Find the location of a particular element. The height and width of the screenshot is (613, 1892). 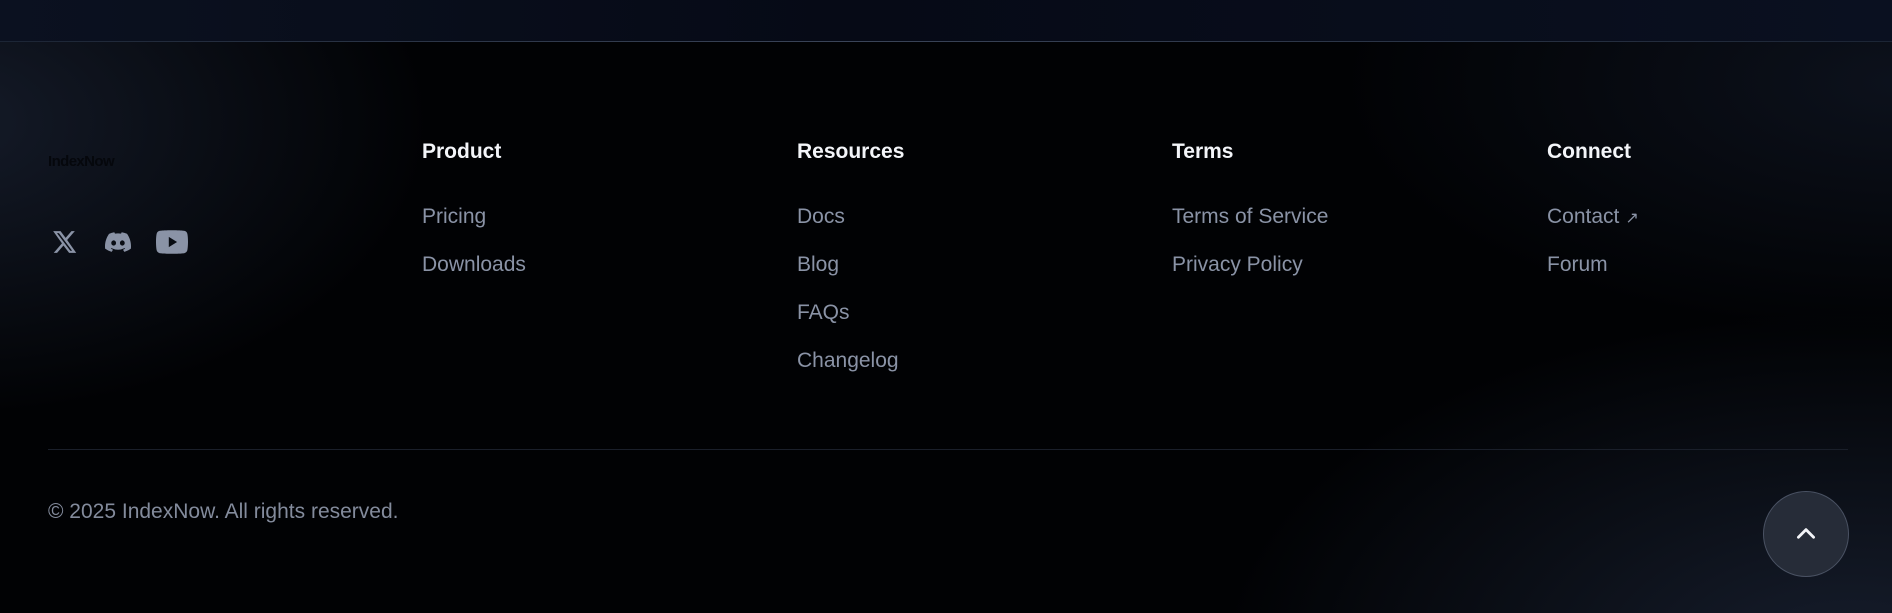

link-terms-of-service: Terms of Service is located at coordinates (1250, 216).